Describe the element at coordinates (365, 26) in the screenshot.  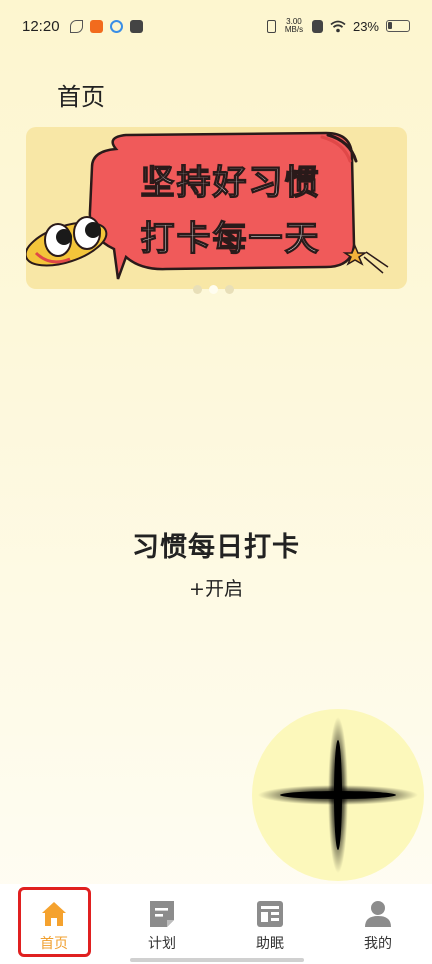
I see `battery-percent: 23%` at that location.